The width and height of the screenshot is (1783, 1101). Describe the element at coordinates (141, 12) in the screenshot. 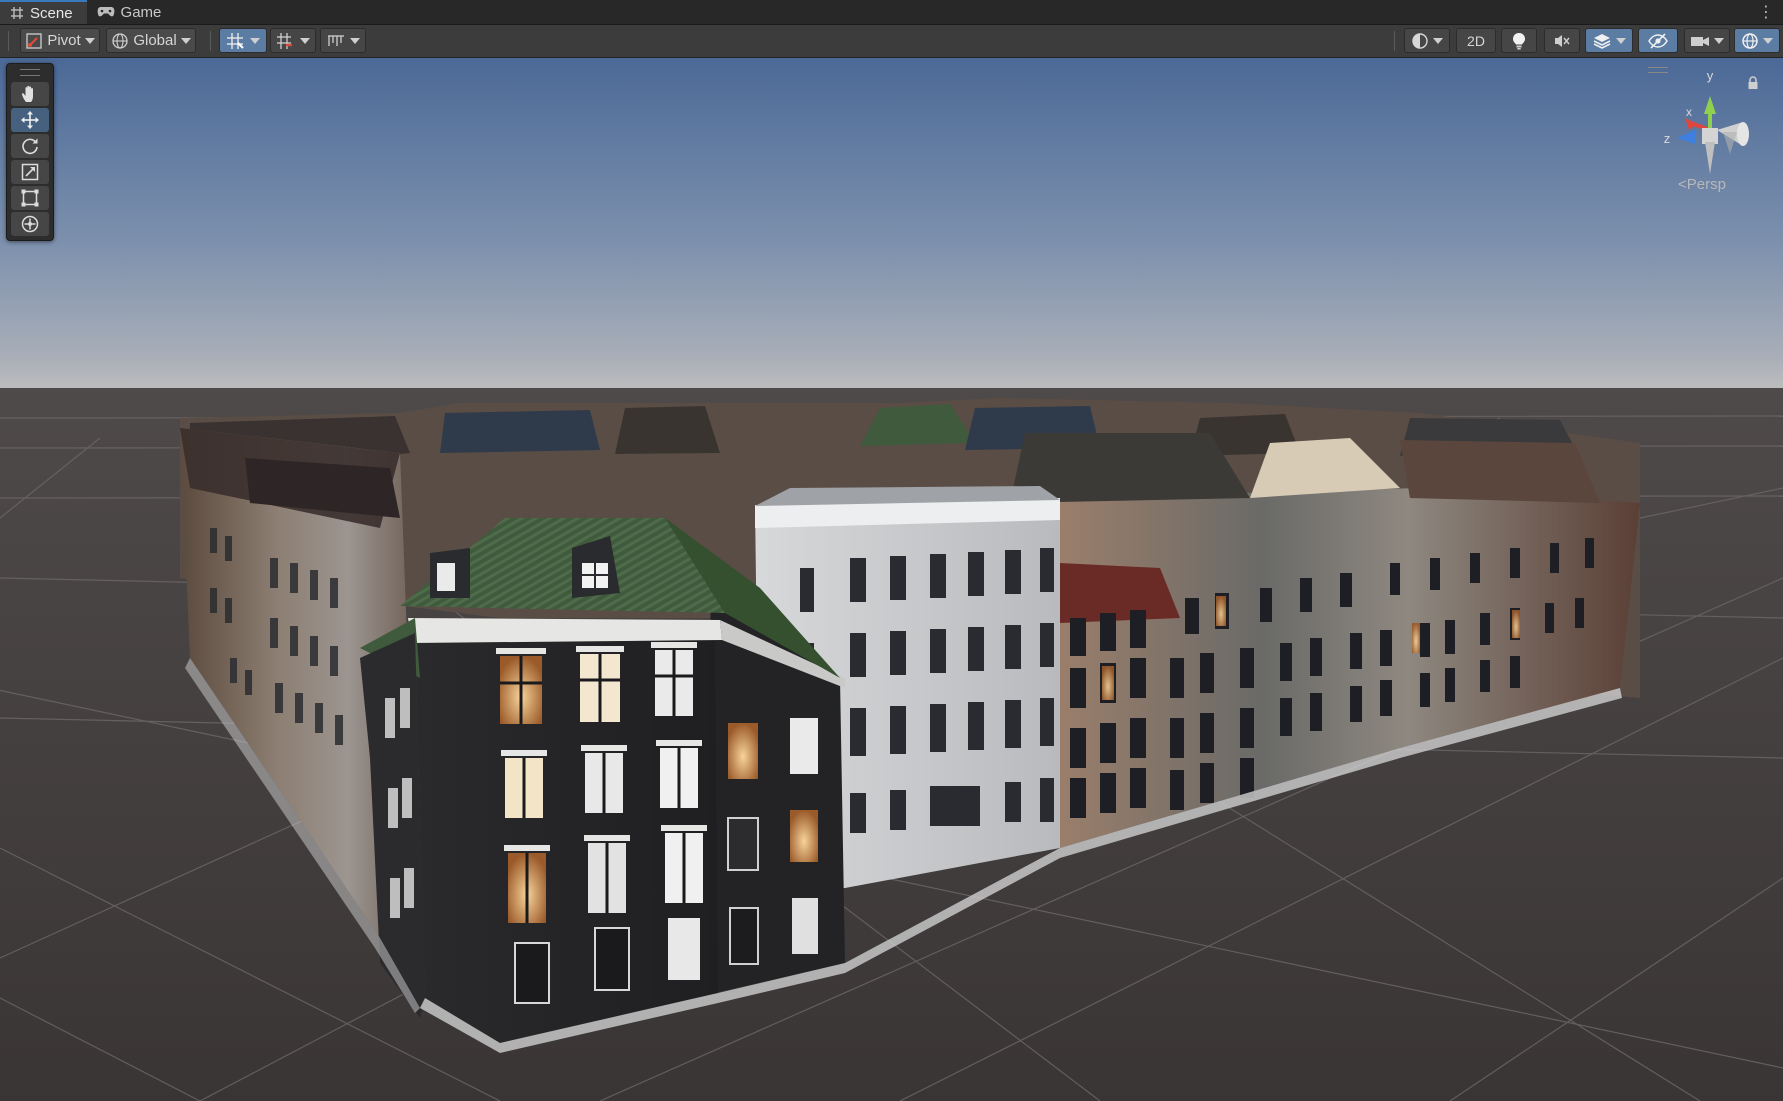

I see `tab-game-label: Game` at that location.